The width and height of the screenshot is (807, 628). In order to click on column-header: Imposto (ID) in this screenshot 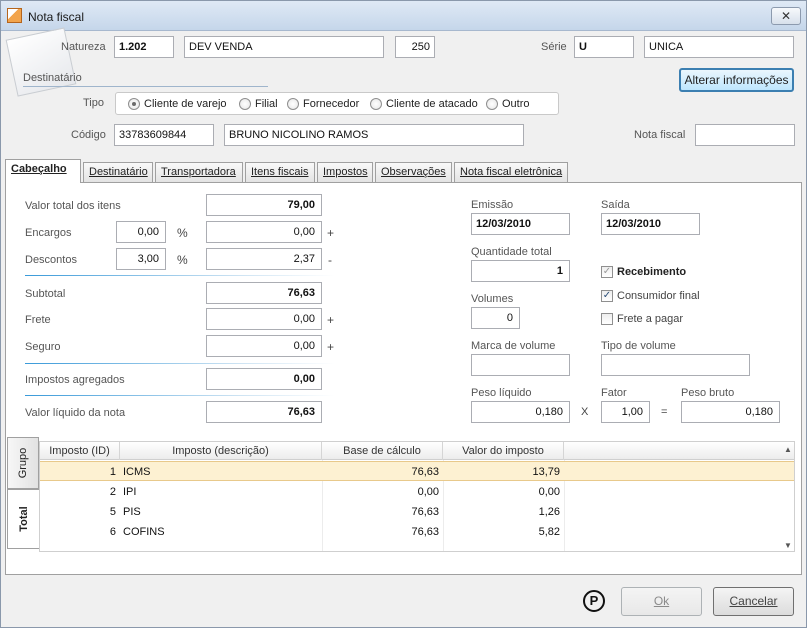, I will do `click(80, 451)`.